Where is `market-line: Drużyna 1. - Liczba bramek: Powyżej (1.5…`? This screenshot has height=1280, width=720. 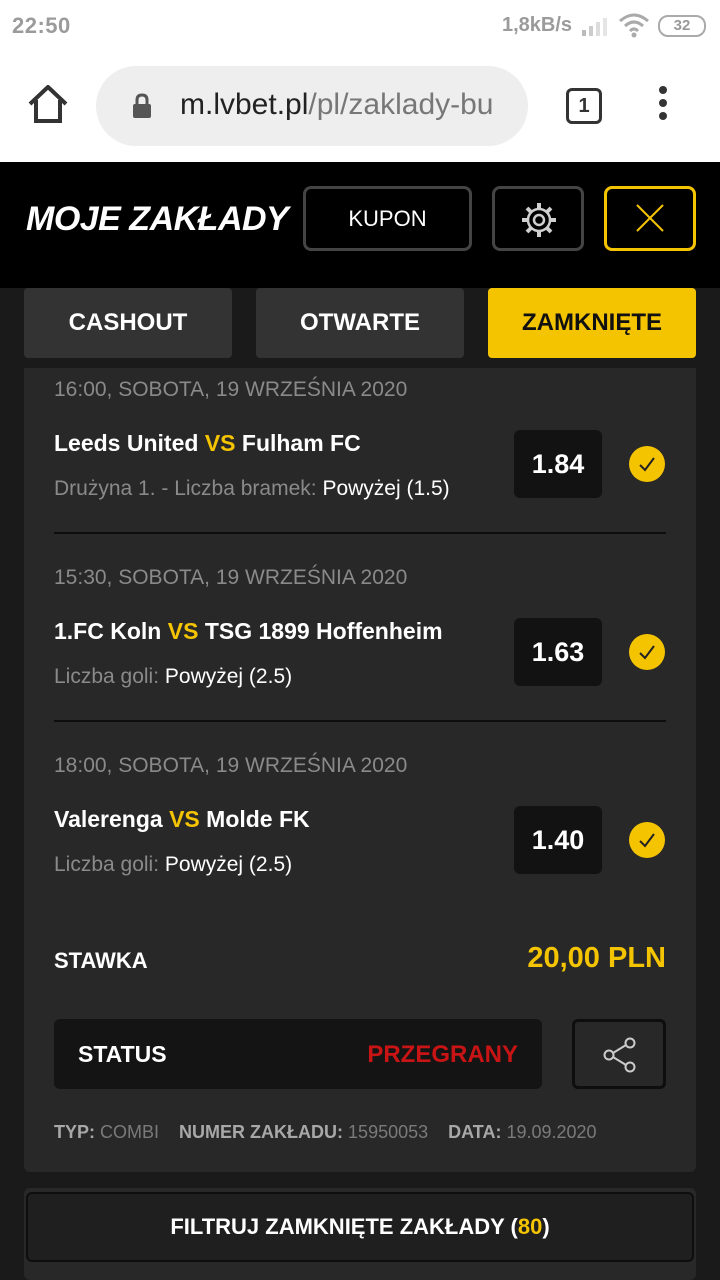 market-line: Drużyna 1. - Liczba bramek: Powyżej (1.5… is located at coordinates (252, 488).